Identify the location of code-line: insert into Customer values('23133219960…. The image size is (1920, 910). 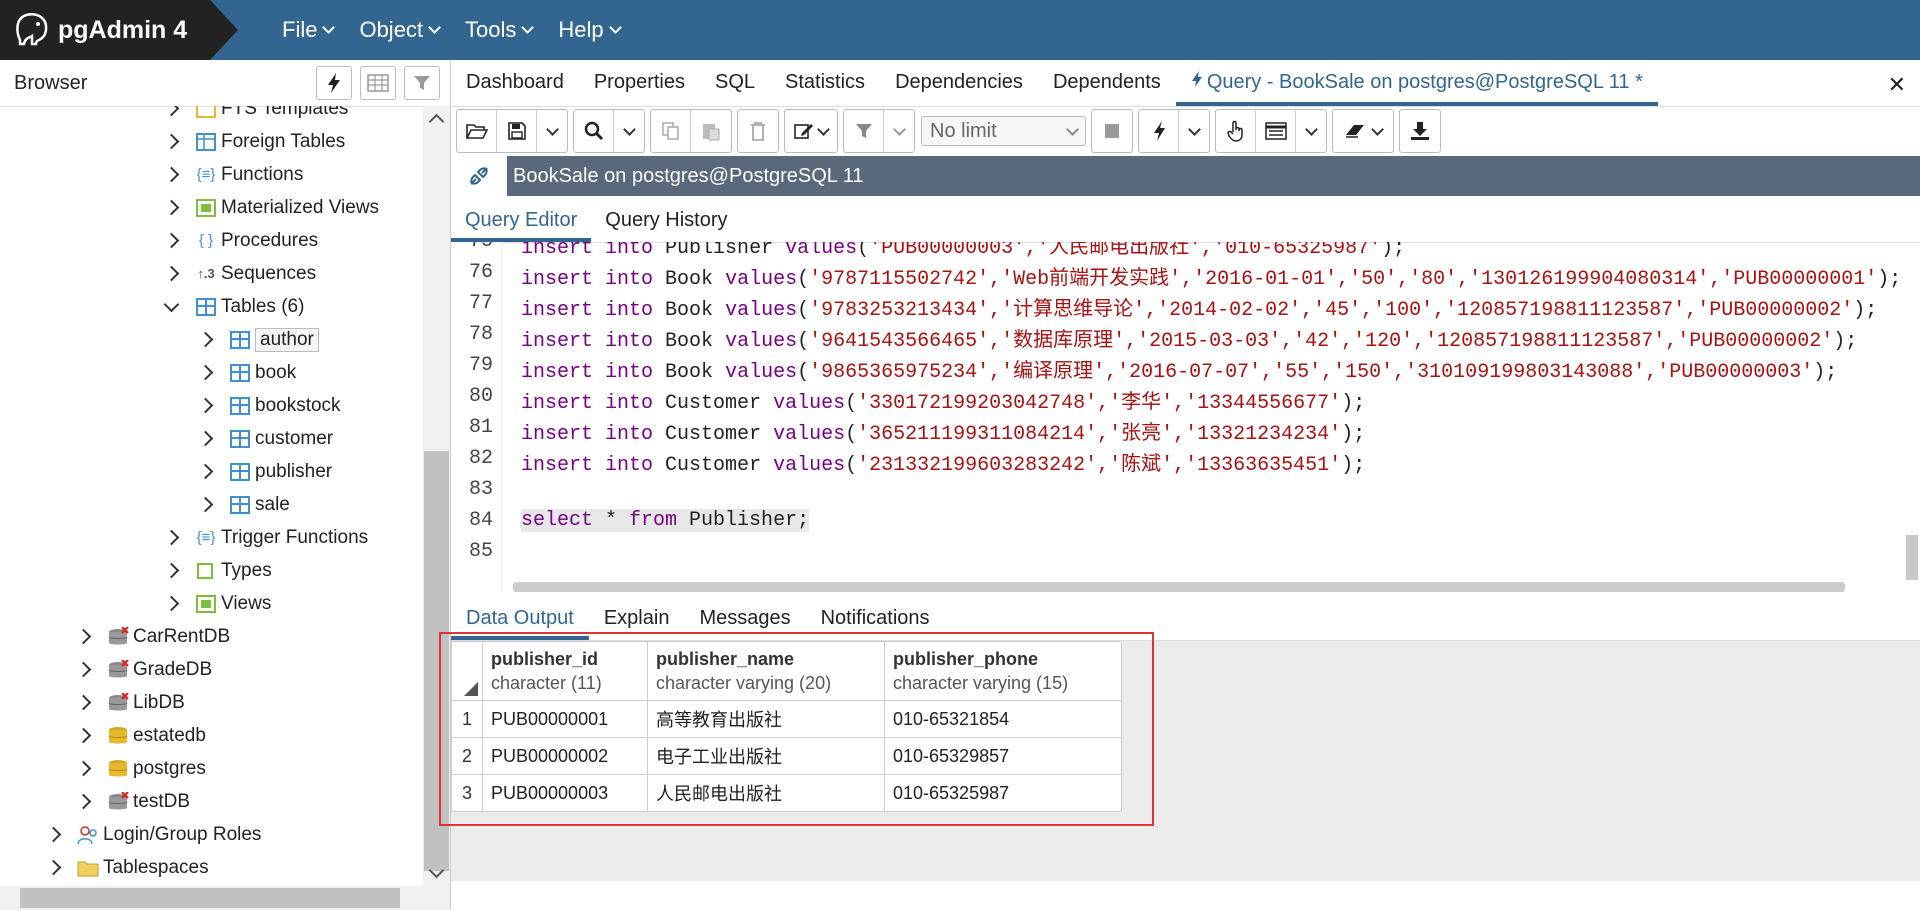
(943, 462).